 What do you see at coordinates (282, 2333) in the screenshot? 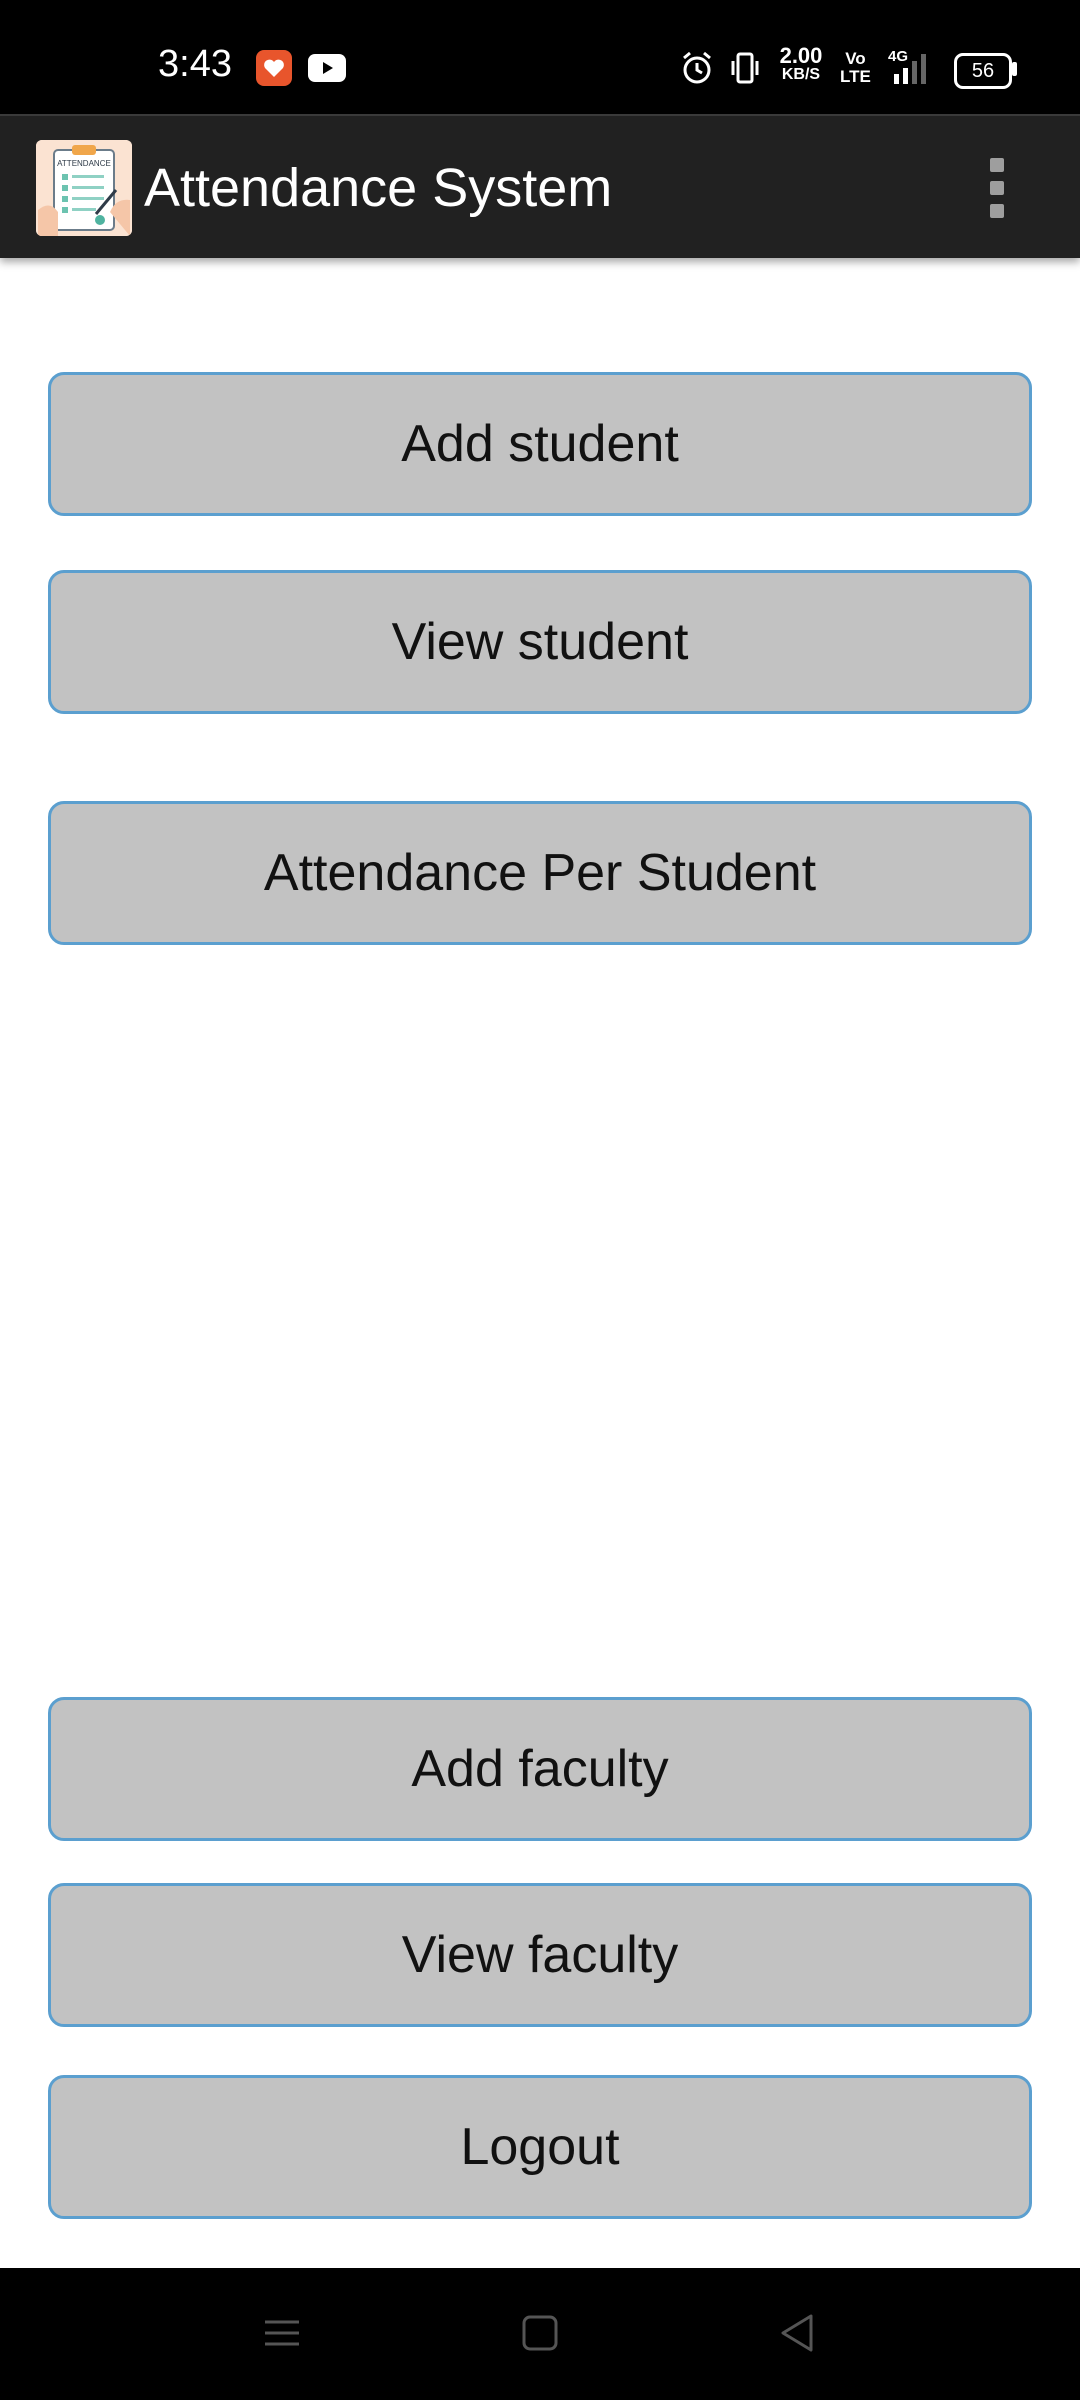
I see `menu-icon` at bounding box center [282, 2333].